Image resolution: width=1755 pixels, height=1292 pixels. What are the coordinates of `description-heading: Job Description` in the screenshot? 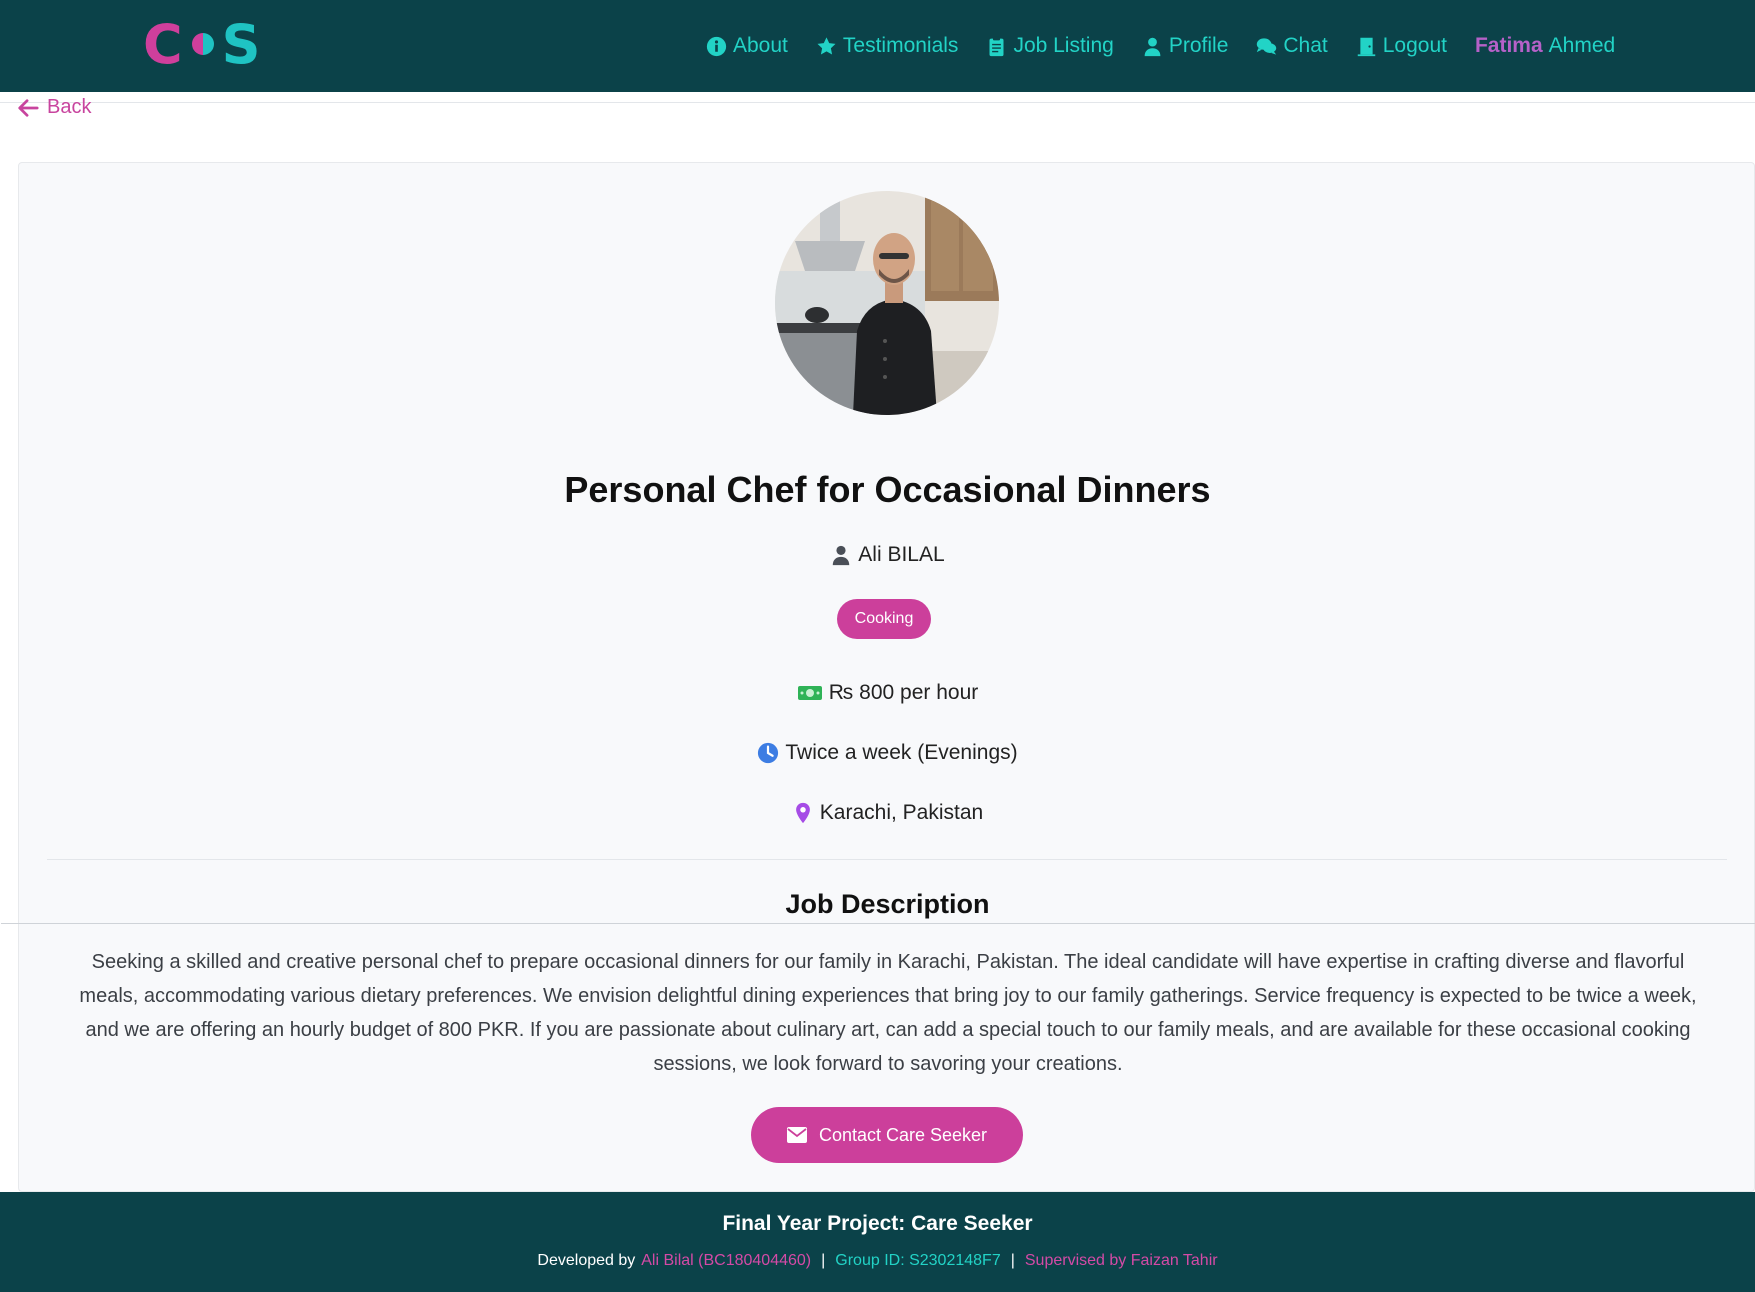 It's located at (887, 904).